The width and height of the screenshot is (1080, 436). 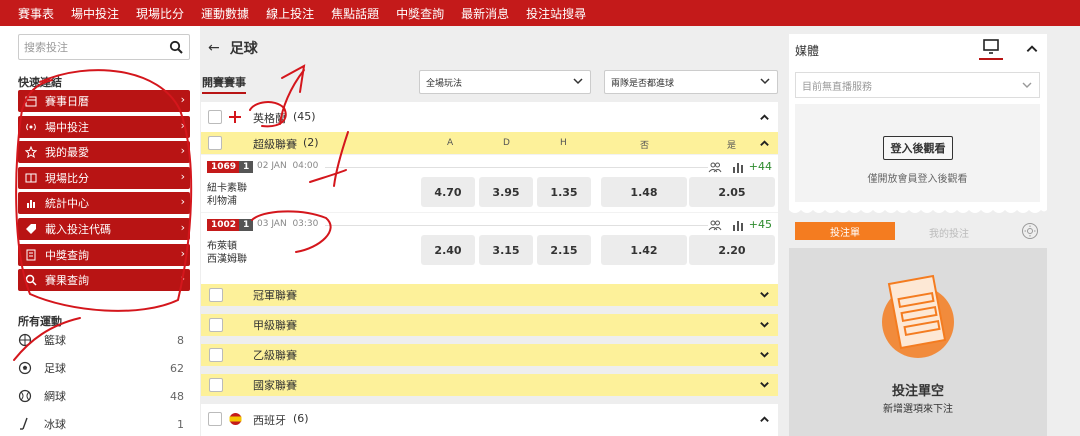 What do you see at coordinates (214, 48) in the screenshot?
I see `back-arrow-icon: ←` at bounding box center [214, 48].